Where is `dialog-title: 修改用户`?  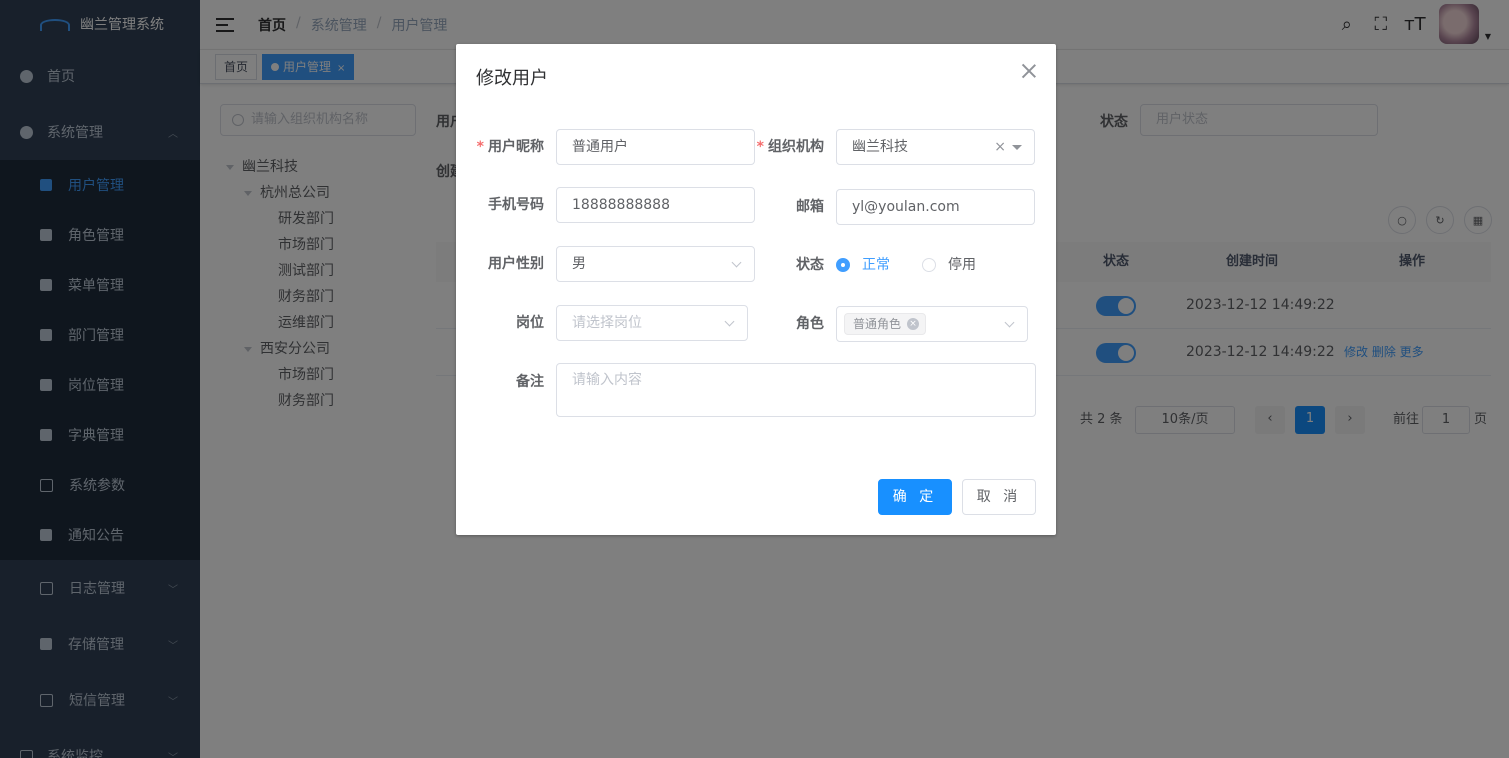 dialog-title: 修改用户 is located at coordinates (512, 78).